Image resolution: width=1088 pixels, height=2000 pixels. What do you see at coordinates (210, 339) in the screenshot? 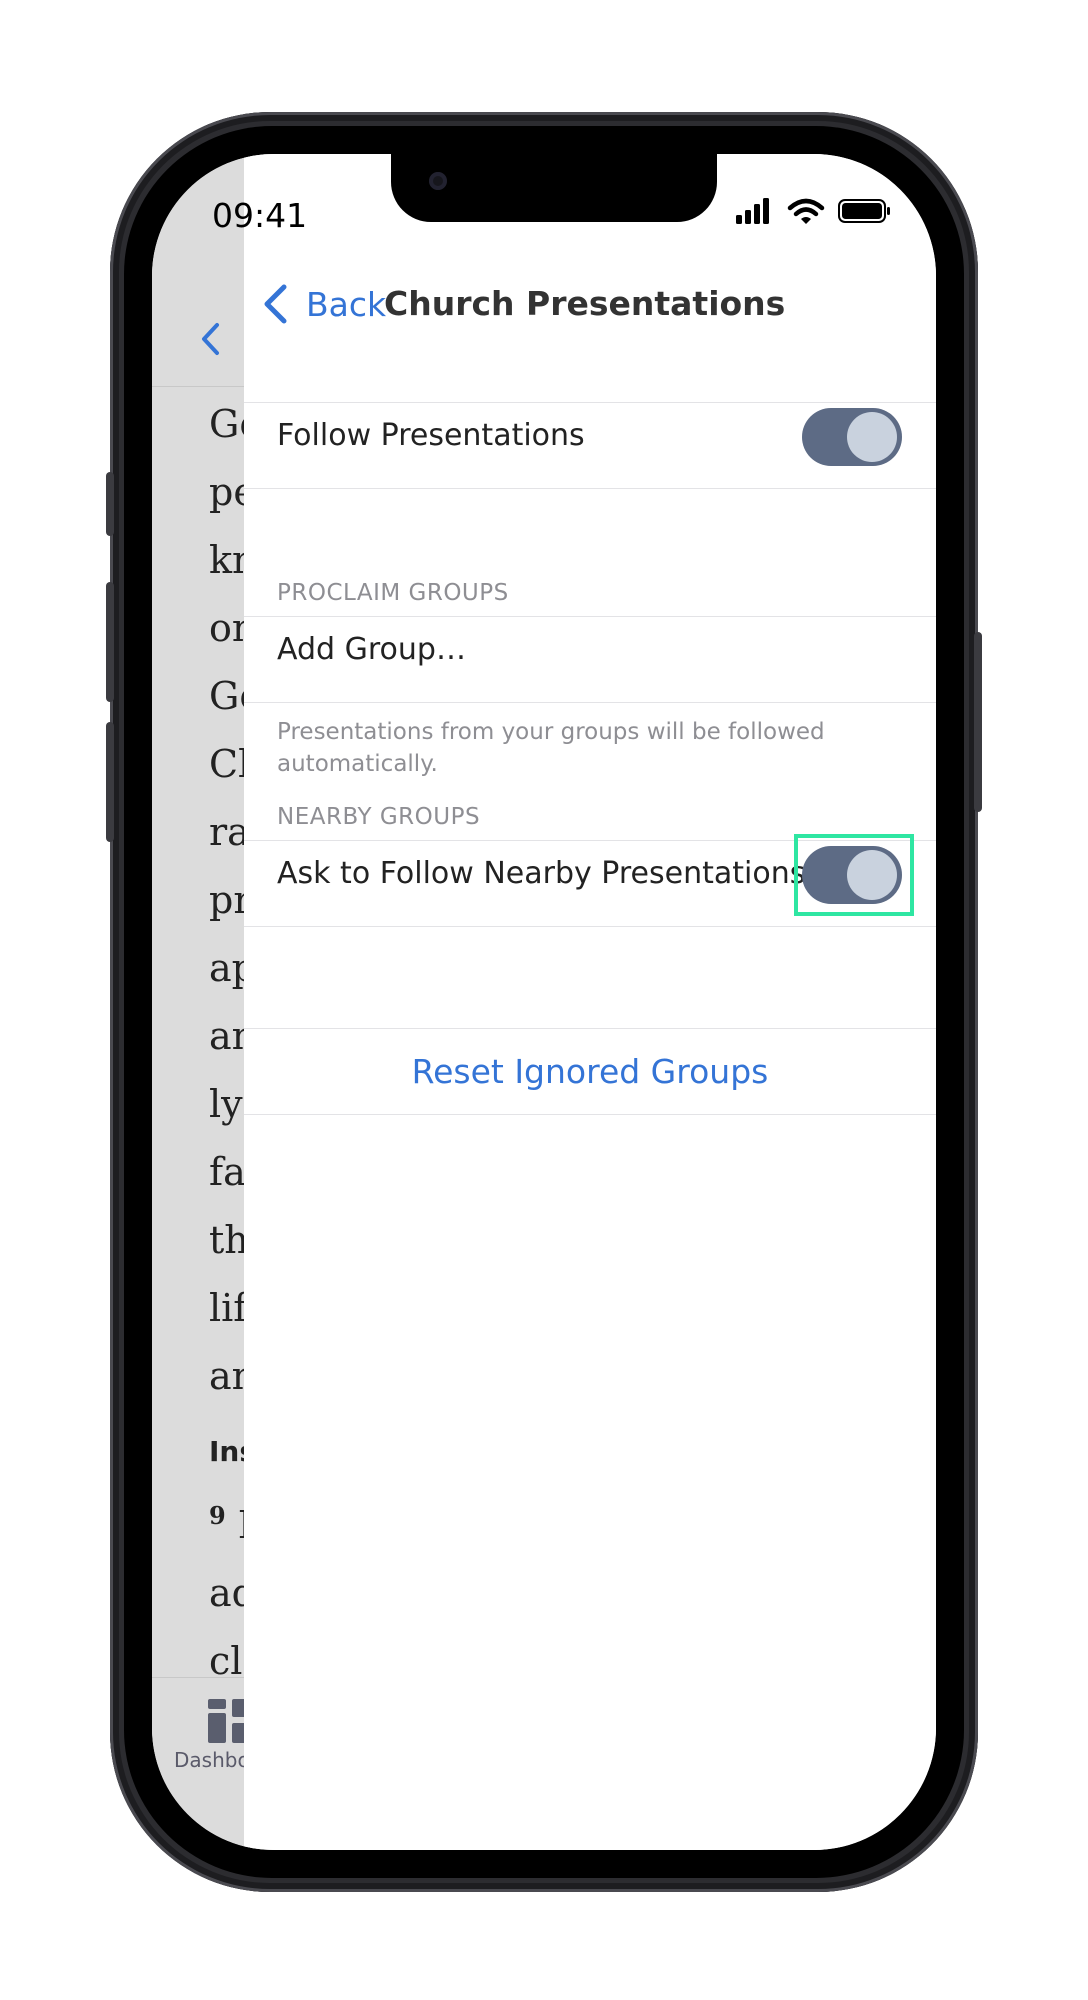
I see `background-back-chevron-icon` at bounding box center [210, 339].